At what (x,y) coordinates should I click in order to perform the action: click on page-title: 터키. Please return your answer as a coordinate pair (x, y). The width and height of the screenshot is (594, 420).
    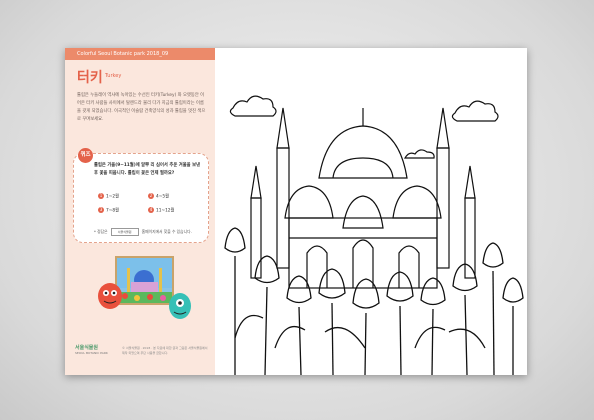
    Looking at the image, I should click on (90, 78).